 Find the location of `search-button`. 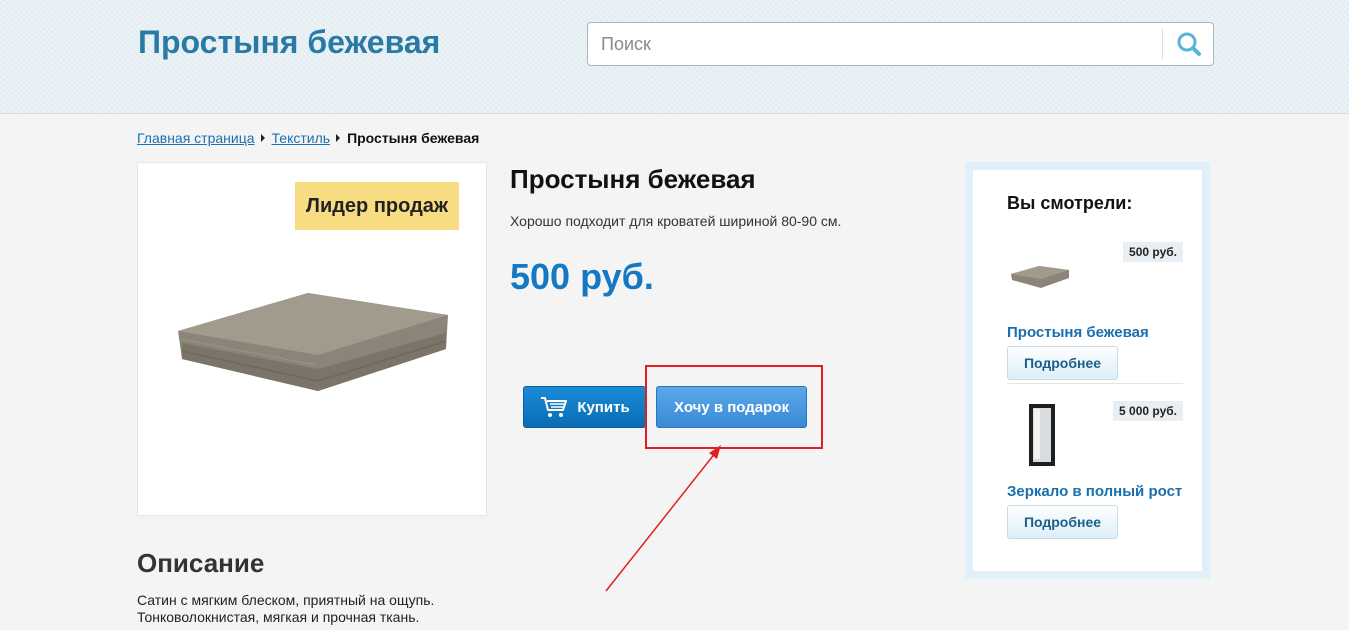

search-button is located at coordinates (1188, 44).